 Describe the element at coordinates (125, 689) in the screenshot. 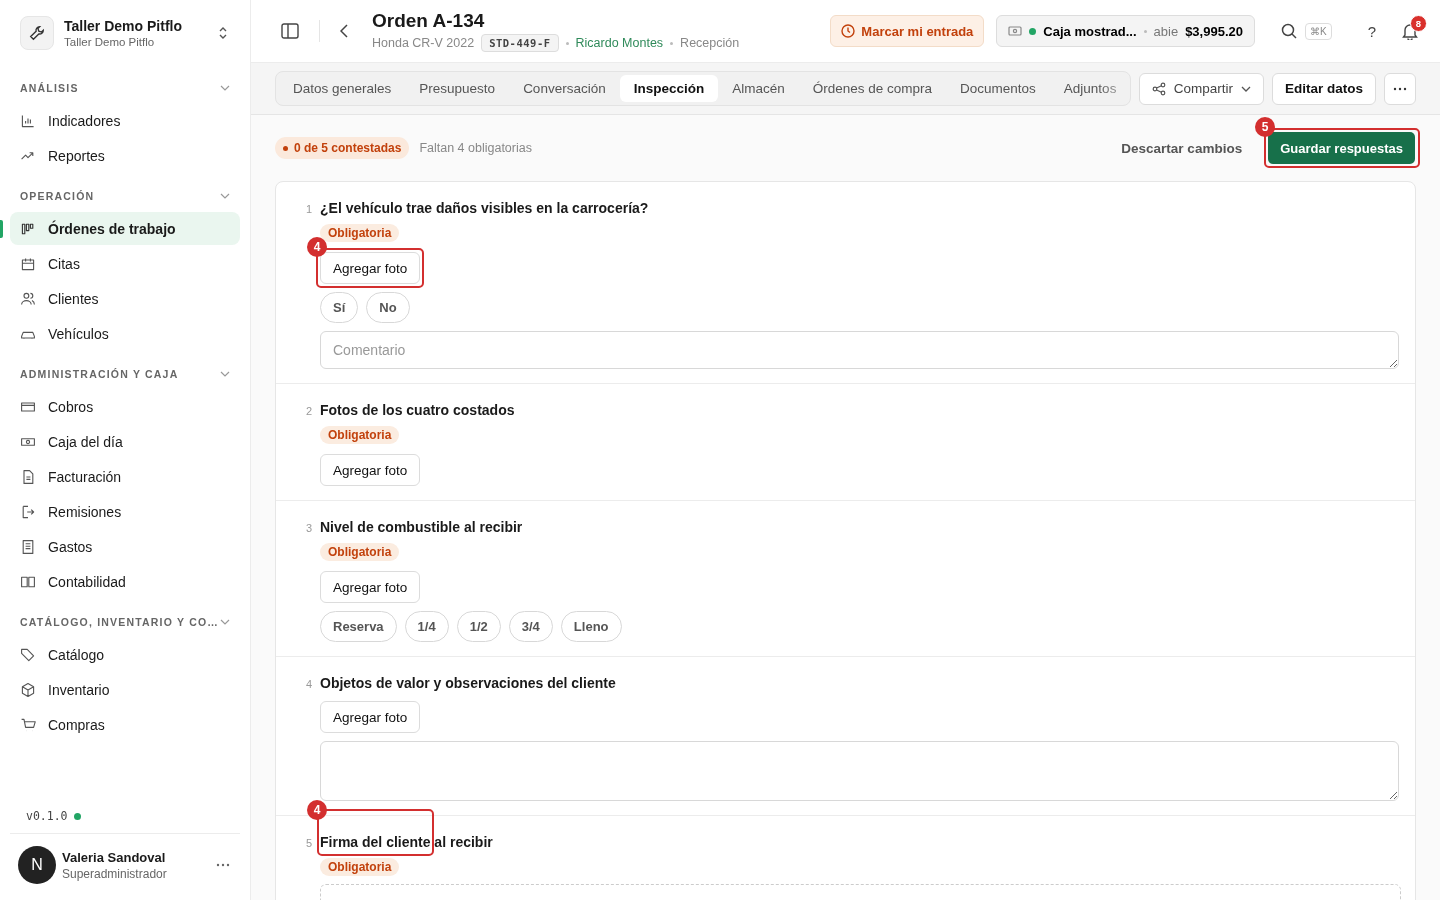

I see `nav-item: Inventario` at that location.